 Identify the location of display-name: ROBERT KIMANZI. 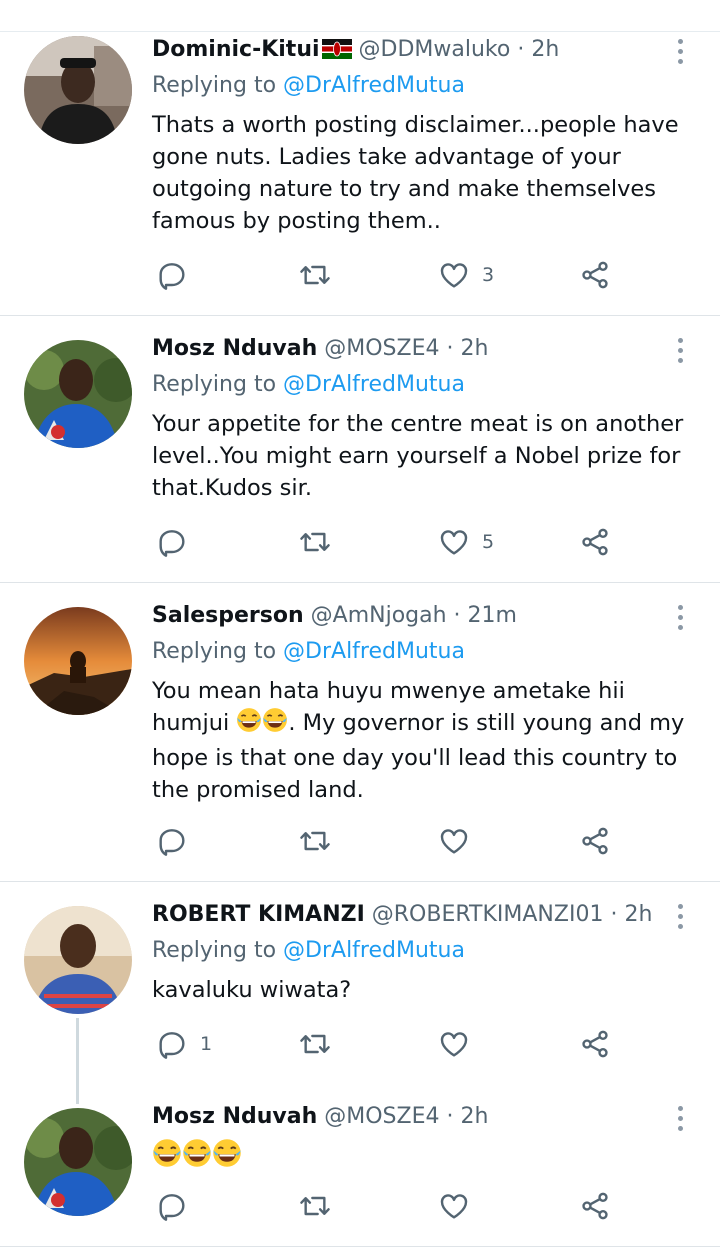
(258, 914).